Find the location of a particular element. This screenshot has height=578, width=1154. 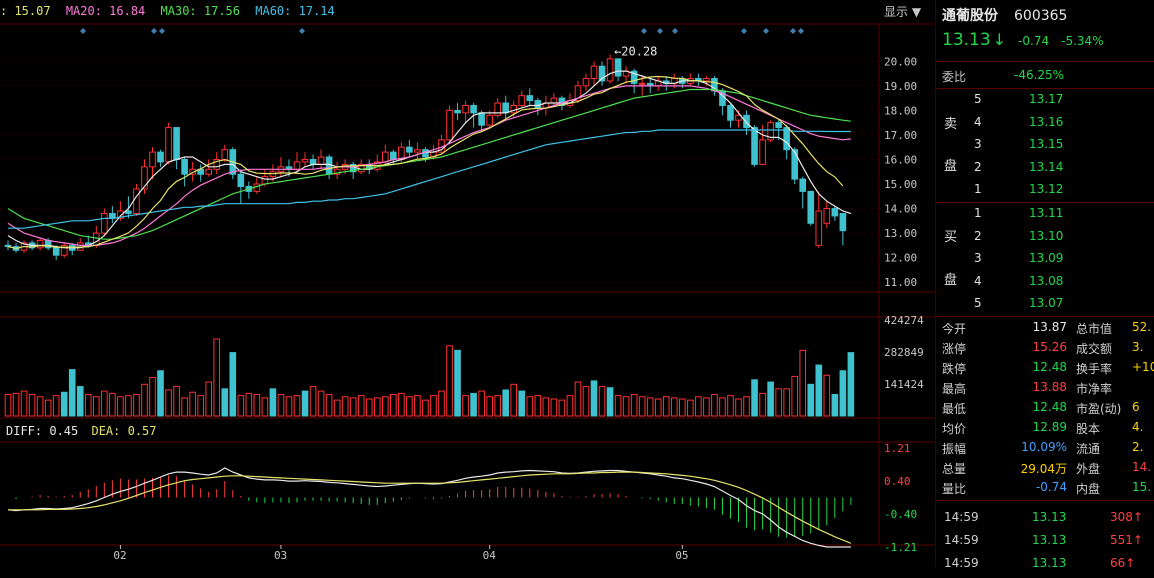

diff-line is located at coordinates (429, 507).